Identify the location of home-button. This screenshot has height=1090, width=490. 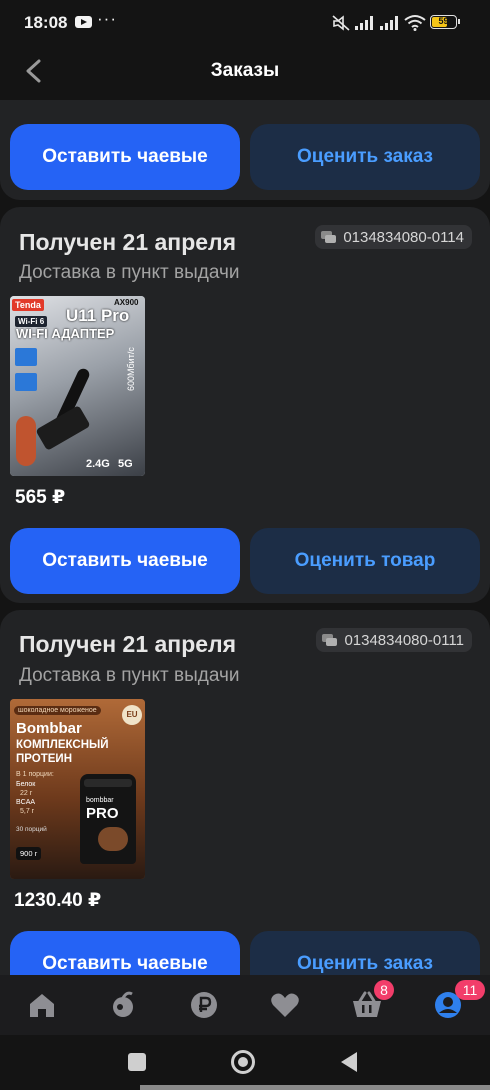
(243, 1062).